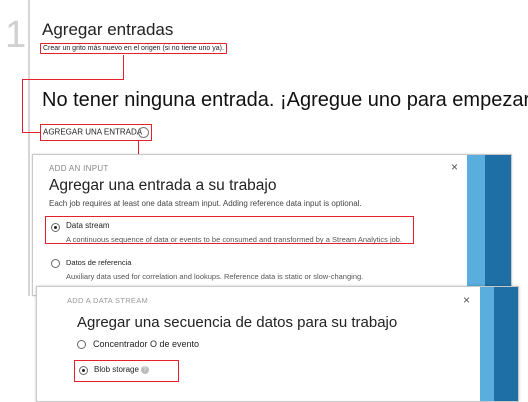 Image resolution: width=528 pixels, height=402 pixels. What do you see at coordinates (163, 185) in the screenshot?
I see `panel-title: Agregar una entrada a su trabajo` at bounding box center [163, 185].